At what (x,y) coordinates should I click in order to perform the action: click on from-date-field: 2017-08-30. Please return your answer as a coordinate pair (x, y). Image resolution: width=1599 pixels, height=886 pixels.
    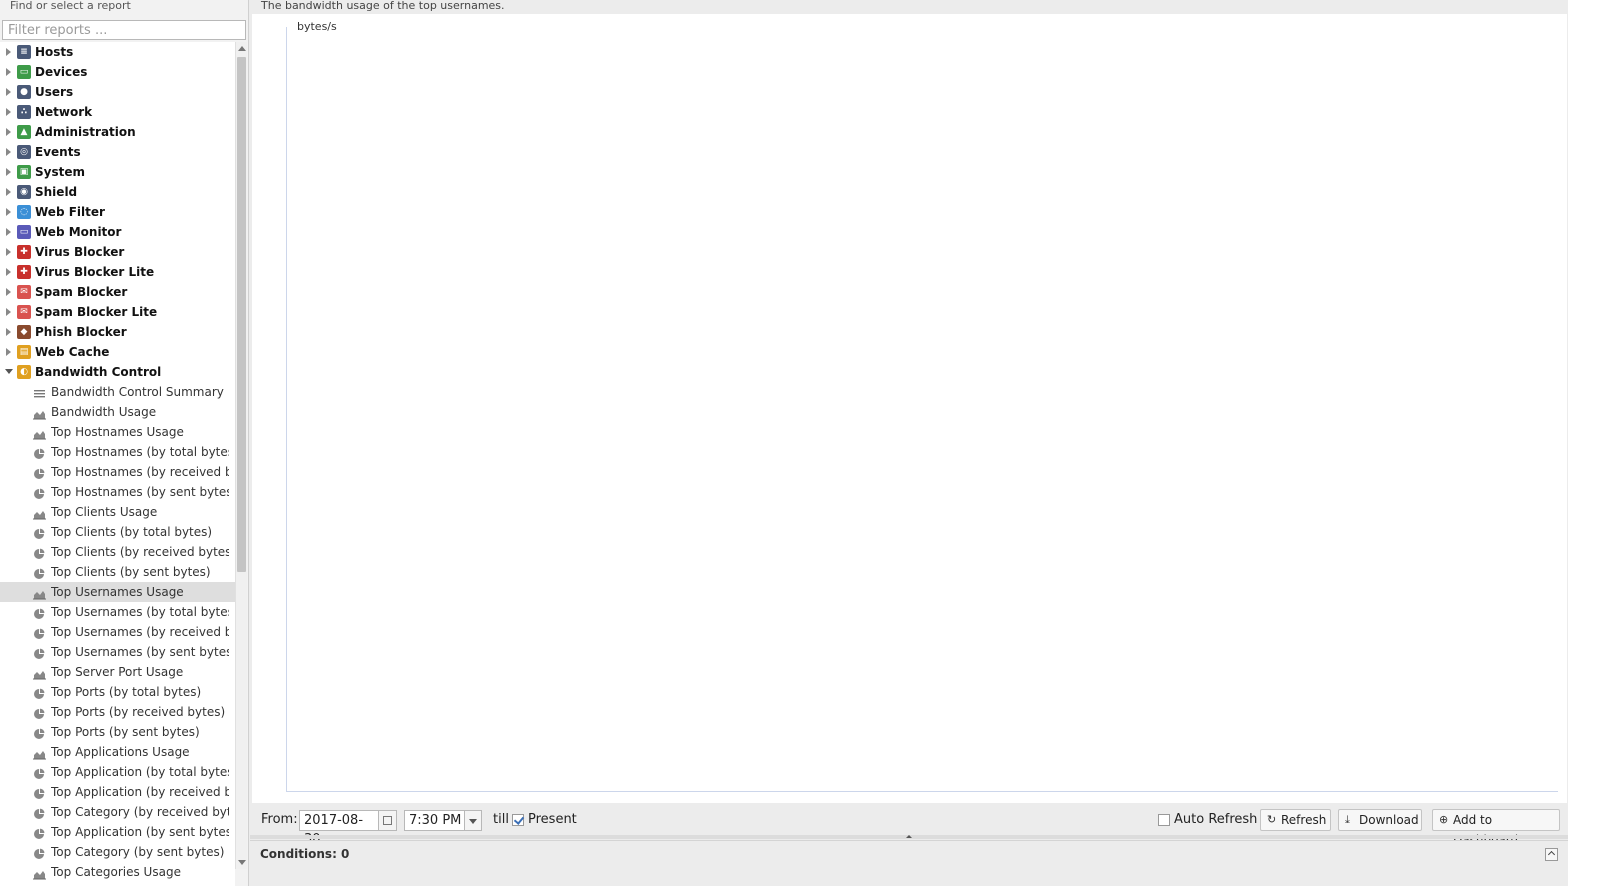
    Looking at the image, I should click on (339, 828).